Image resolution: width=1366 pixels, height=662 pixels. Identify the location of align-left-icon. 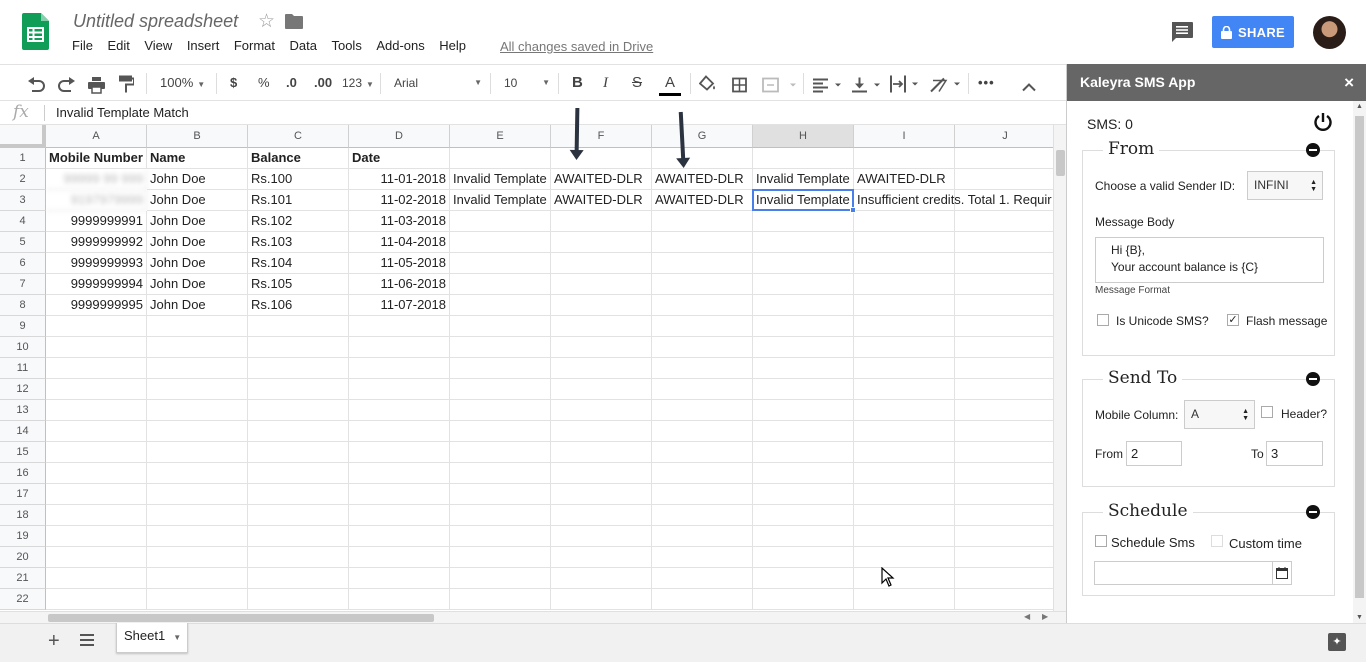
(828, 85).